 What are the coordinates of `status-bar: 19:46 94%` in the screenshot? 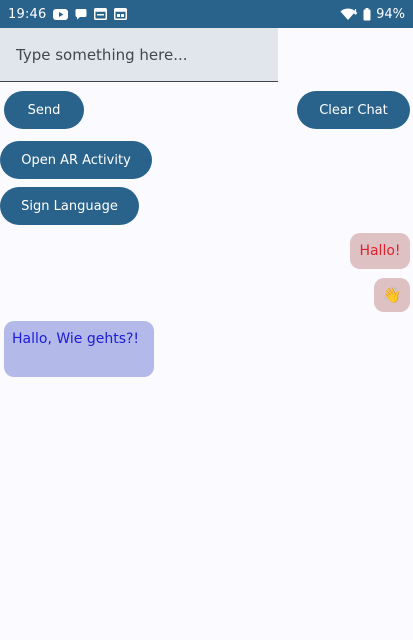 It's located at (206, 14).